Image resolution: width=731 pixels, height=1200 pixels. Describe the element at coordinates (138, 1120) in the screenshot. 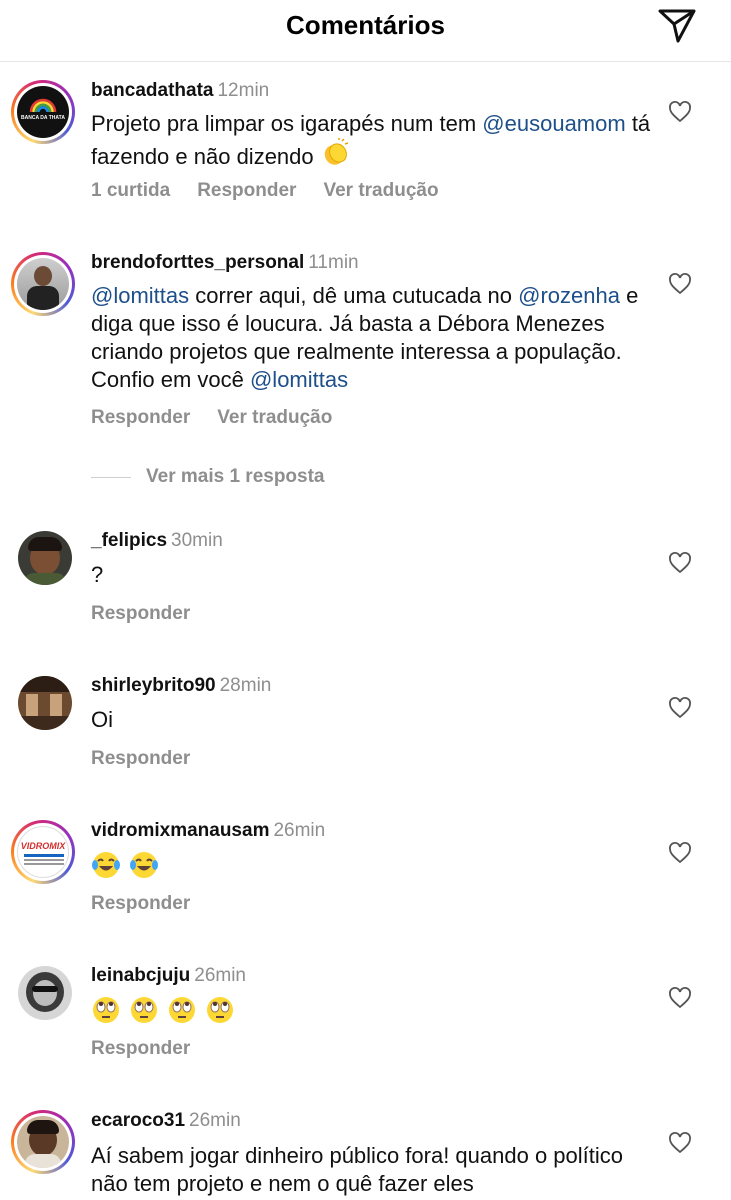

I see `comment-username: ecaroco31` at that location.